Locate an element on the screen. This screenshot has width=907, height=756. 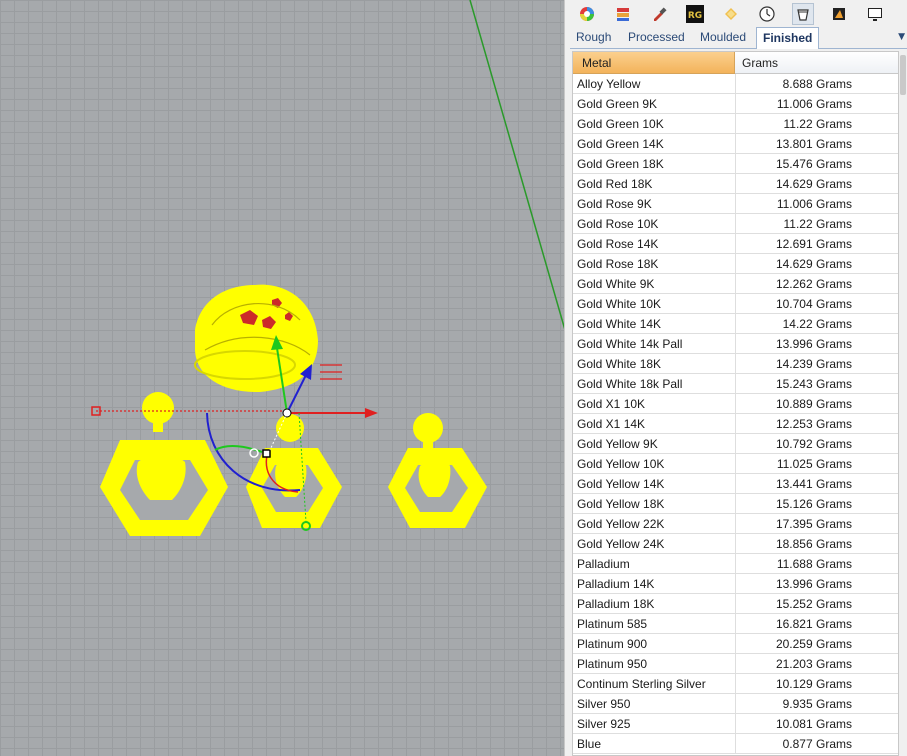
rg-logo-text: RG is located at coordinates (695, 16).